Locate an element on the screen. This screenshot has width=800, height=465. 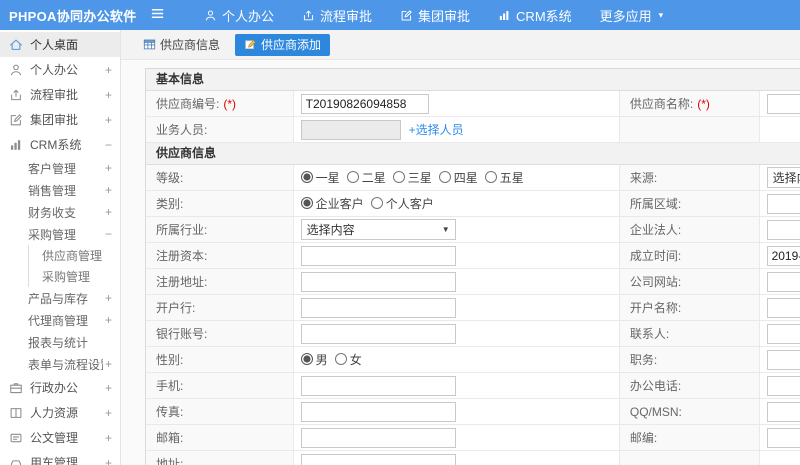
form-field-label: 等级: is located at coordinates (170, 178).